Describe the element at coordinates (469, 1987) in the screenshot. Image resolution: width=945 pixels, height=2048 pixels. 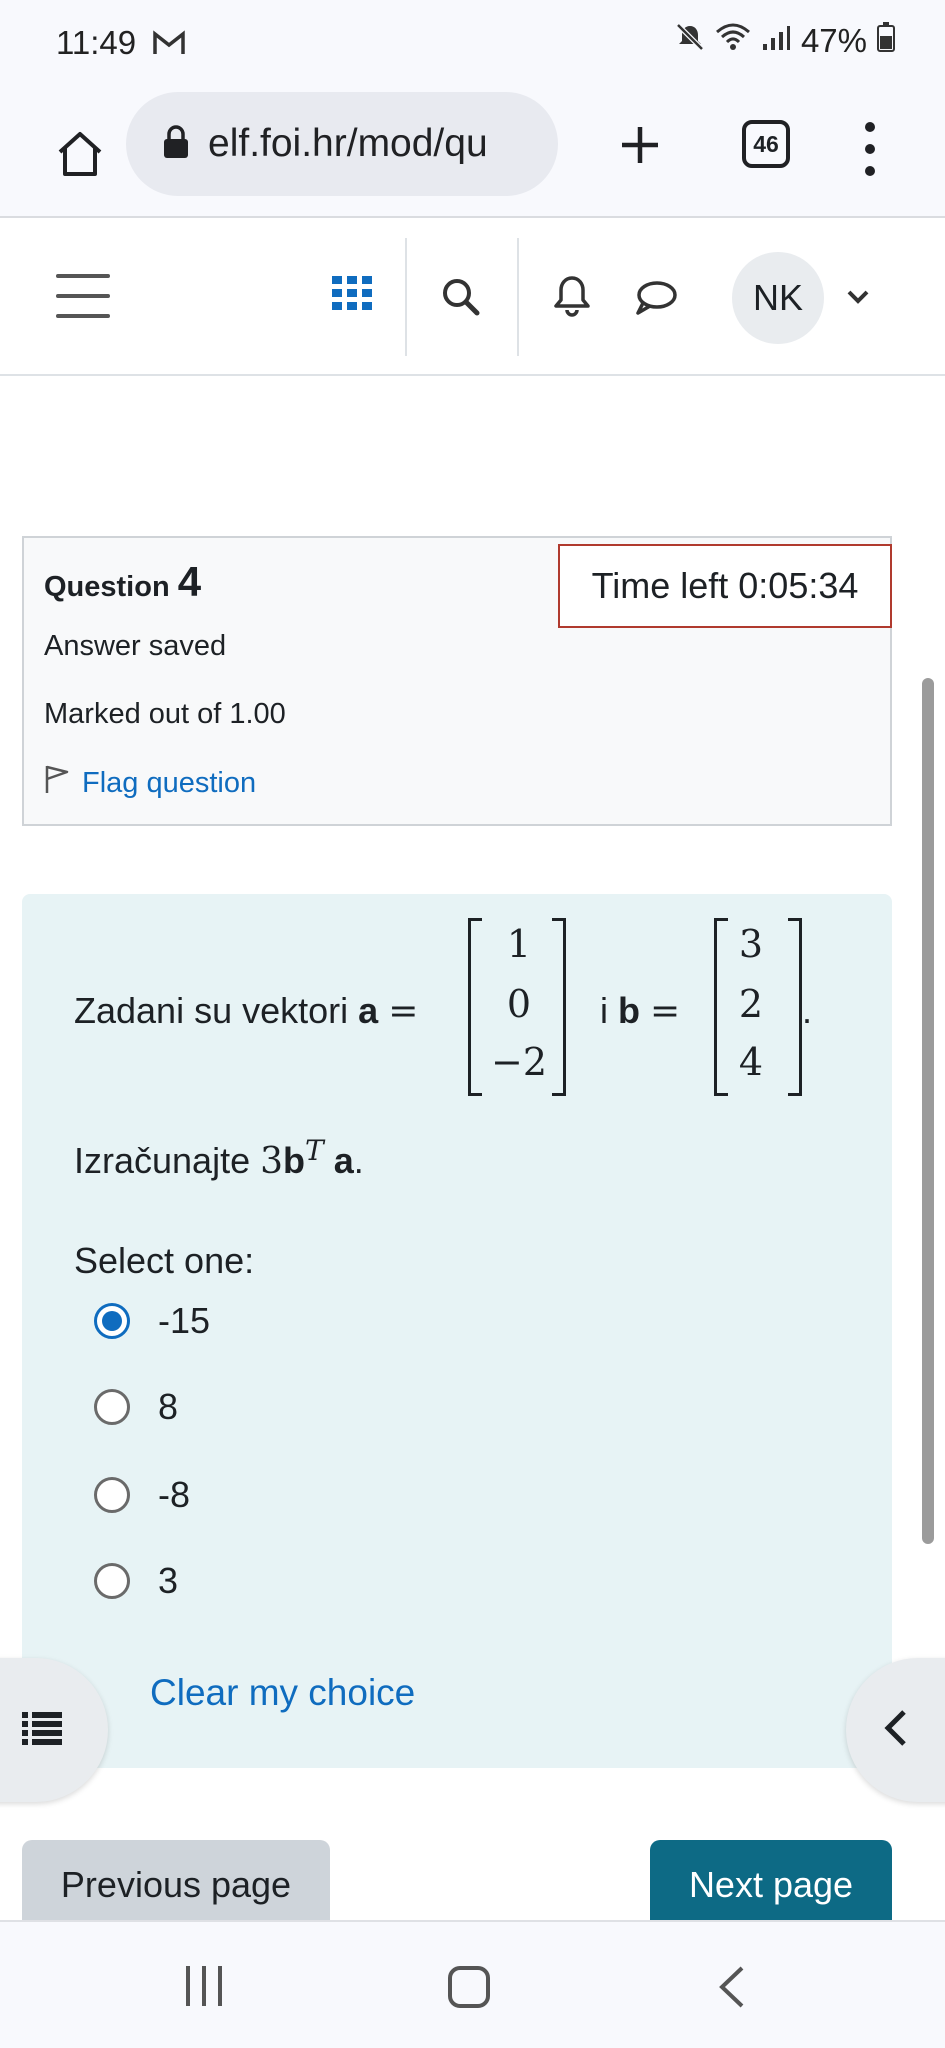
I see `home-button-icon` at that location.